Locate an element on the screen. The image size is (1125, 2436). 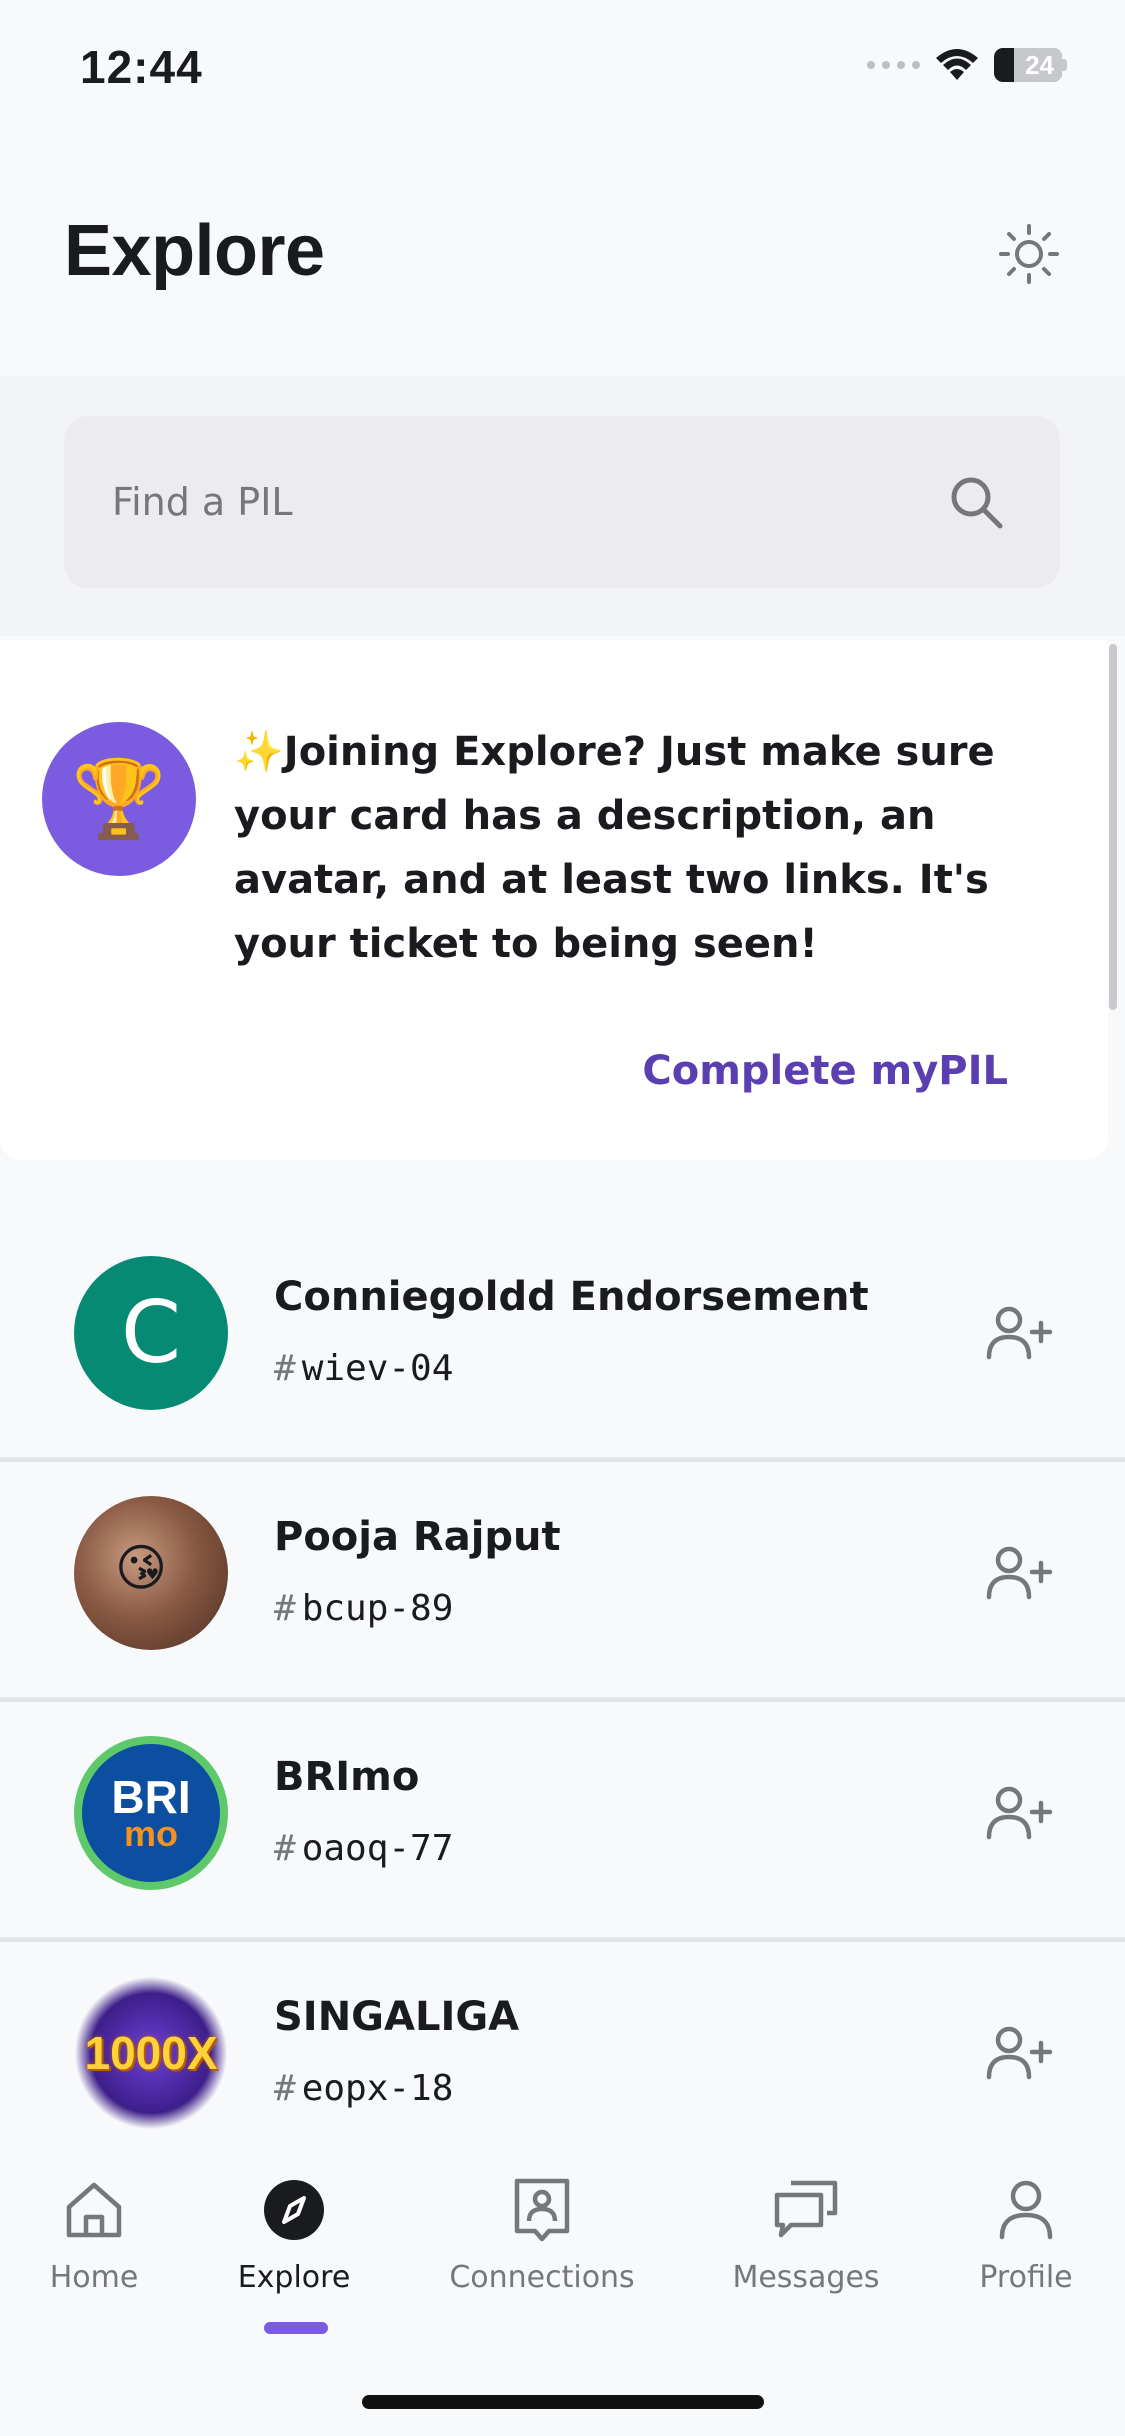
avatar-logo: 1000X is located at coordinates (151, 2053).